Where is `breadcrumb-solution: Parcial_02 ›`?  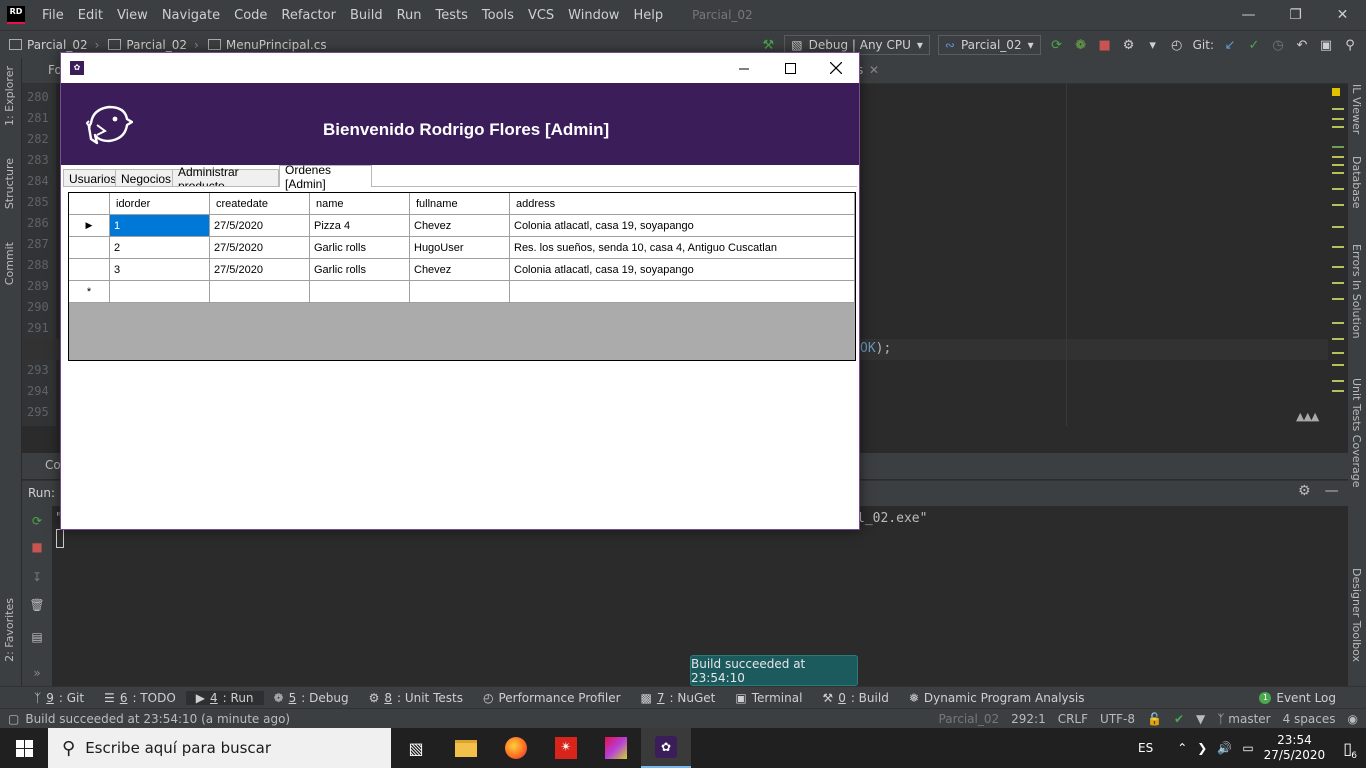
breadcrumb-solution: Parcial_02 › is located at coordinates (49, 45).